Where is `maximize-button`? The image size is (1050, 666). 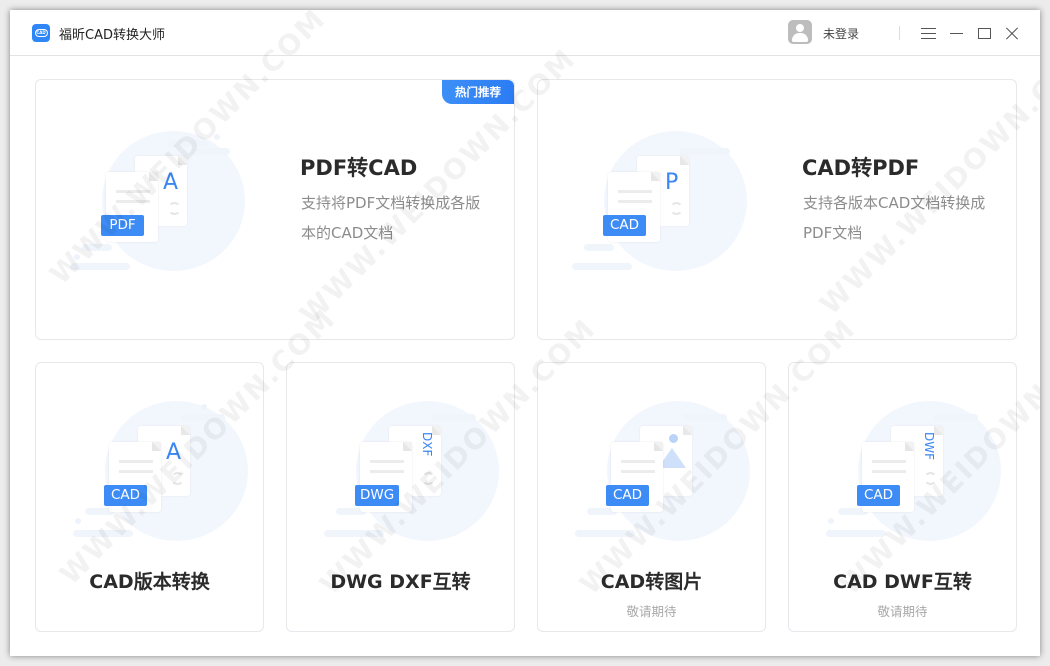
maximize-button is located at coordinates (984, 33).